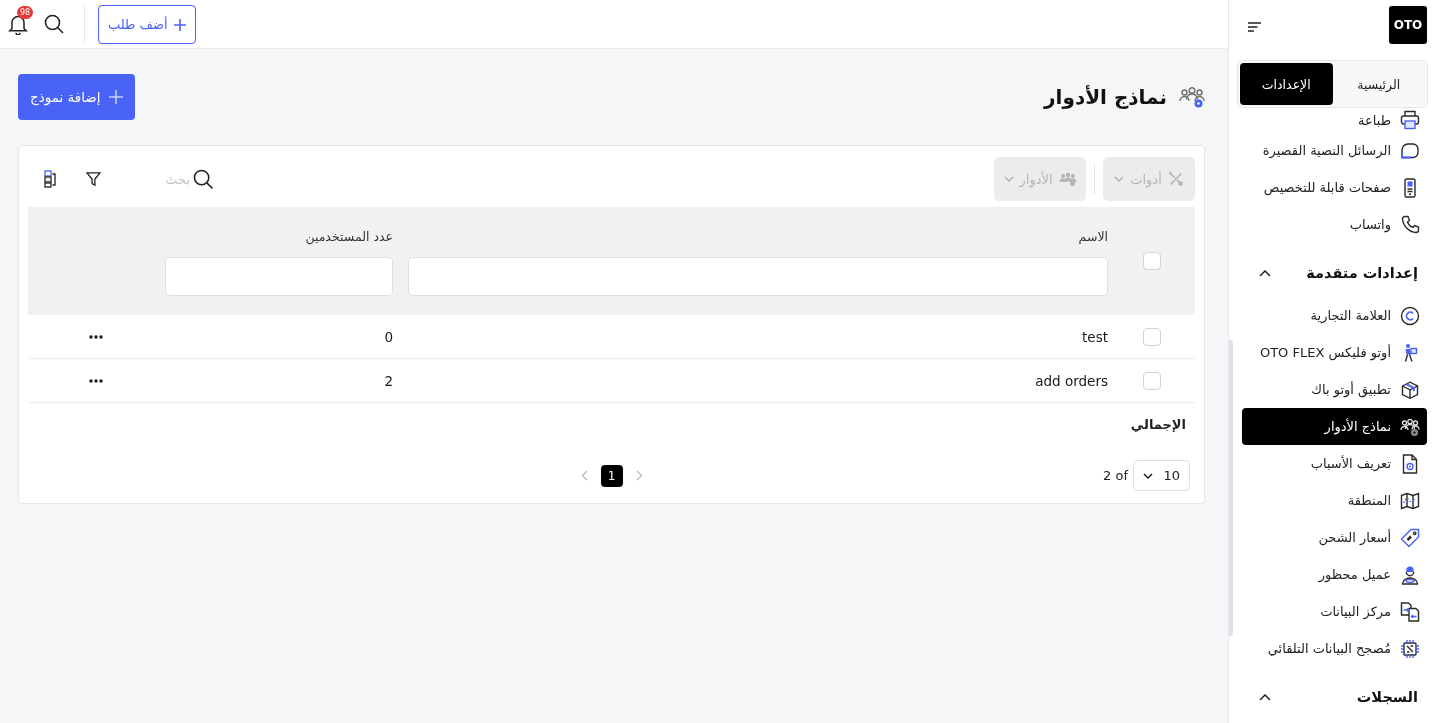  I want to click on table-cell: 2, so click(388, 380).